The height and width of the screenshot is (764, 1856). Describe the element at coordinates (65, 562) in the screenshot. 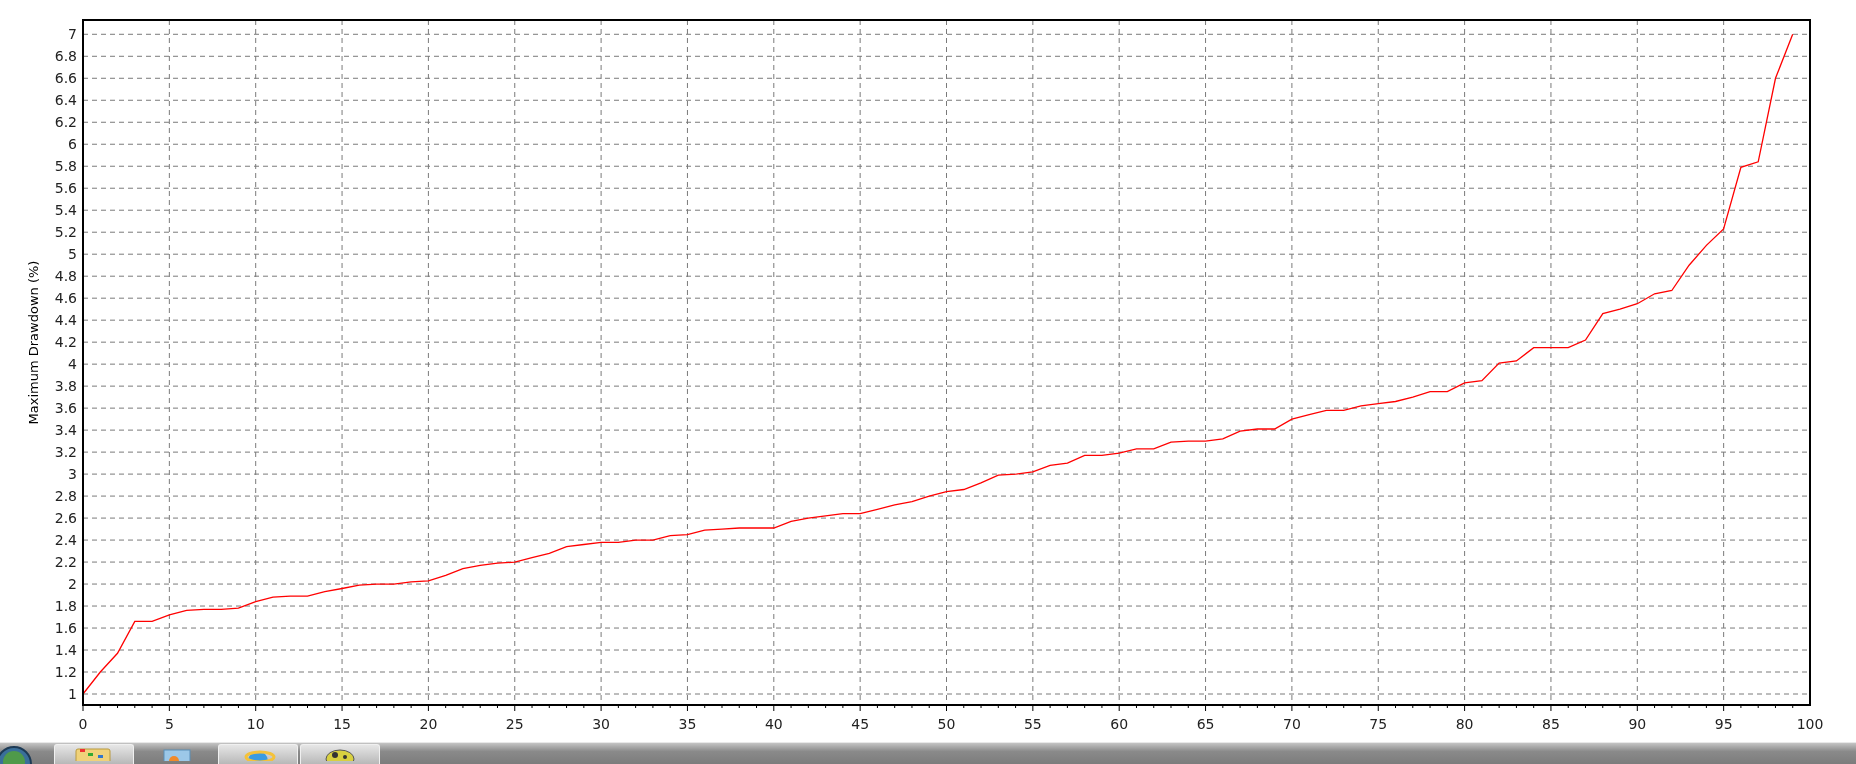

I see `y-tick-label: 2.2` at that location.